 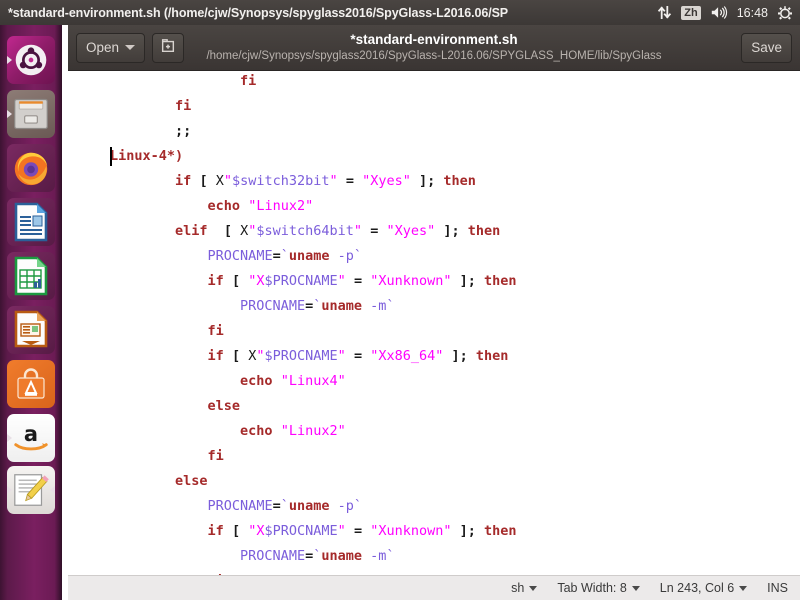 What do you see at coordinates (691, 12) in the screenshot?
I see `input-method-indicator: Zh` at bounding box center [691, 12].